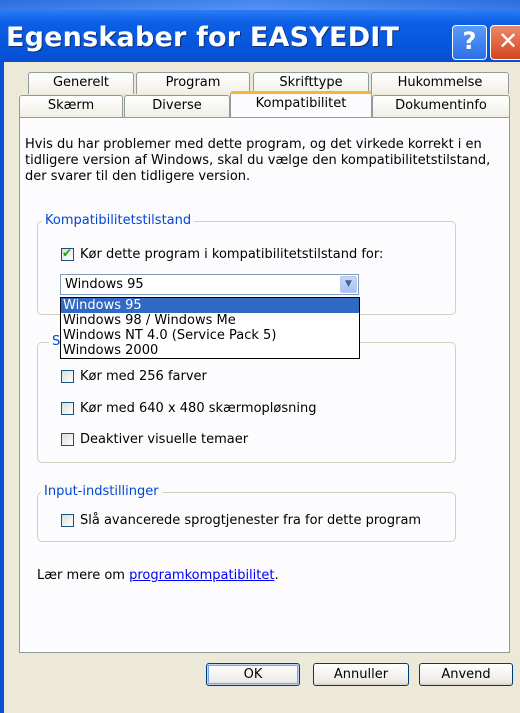 The image size is (520, 713). I want to click on tab-kompatibilitet: Kompatibilitet, so click(301, 104).